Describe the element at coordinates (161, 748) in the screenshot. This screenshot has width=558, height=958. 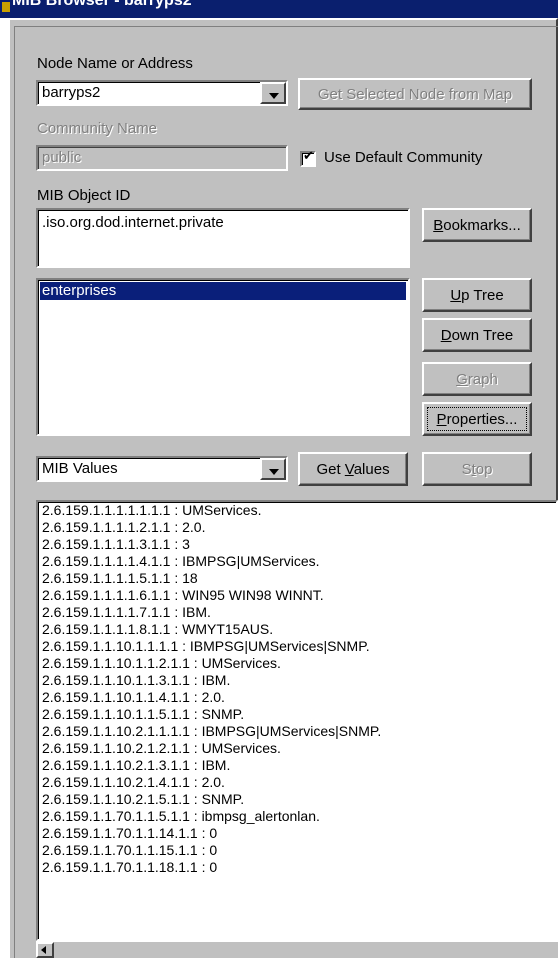
I see `list-item: 2.6.159.1.1.10.2.1.2.1.1 : UMServices.` at that location.